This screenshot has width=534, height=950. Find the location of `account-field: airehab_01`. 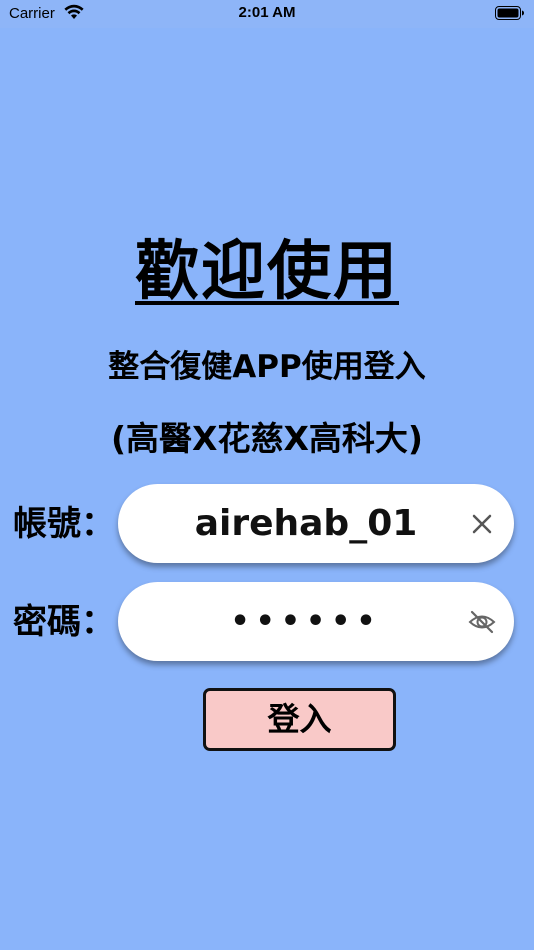

account-field: airehab_01 is located at coordinates (316, 523).